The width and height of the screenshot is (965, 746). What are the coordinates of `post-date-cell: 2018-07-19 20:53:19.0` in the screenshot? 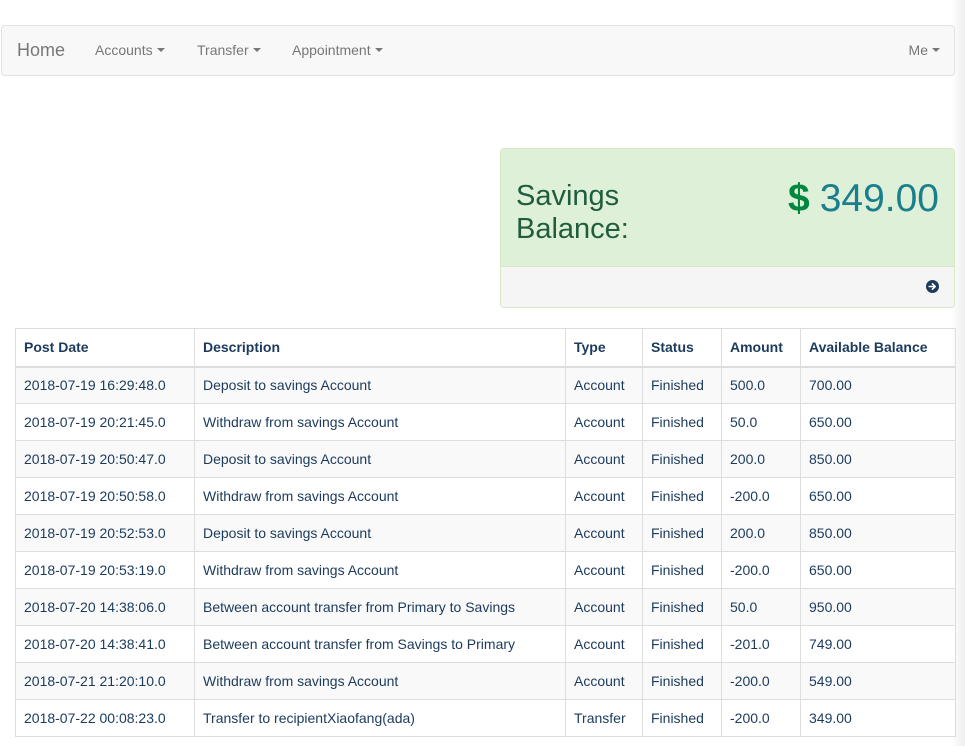 It's located at (105, 570).